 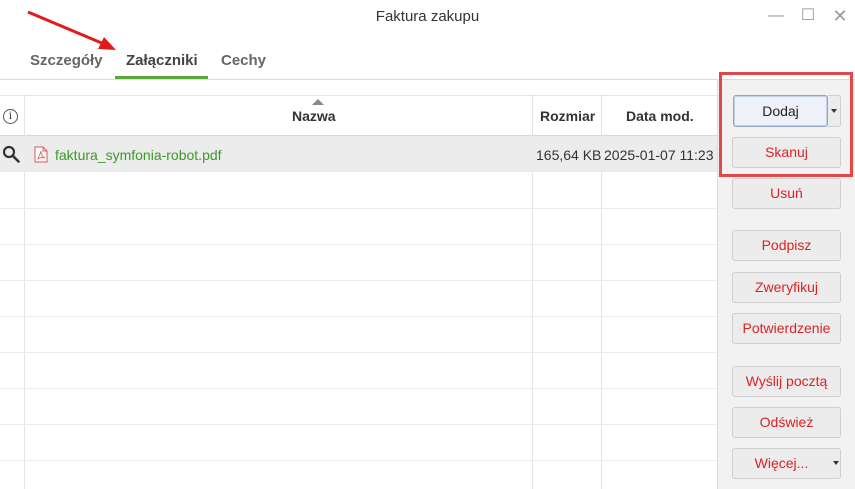 I want to click on tab-bar: Szczegóły Załączniki Cechy, so click(x=427, y=60).